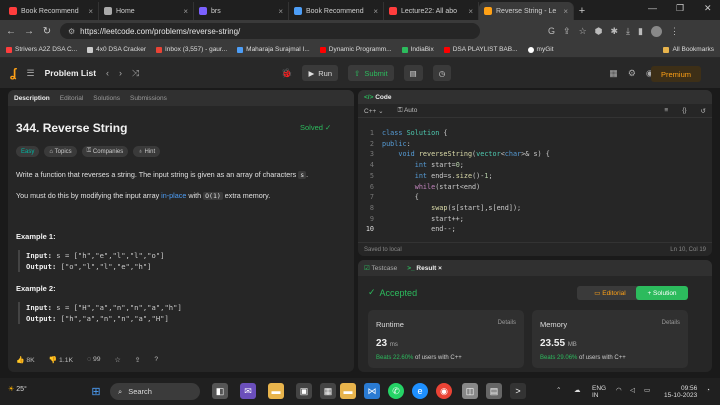 Image resolution: width=720 pixels, height=405 pixels. Describe the element at coordinates (304, 391) in the screenshot. I see `store-icon: ▣` at that location.